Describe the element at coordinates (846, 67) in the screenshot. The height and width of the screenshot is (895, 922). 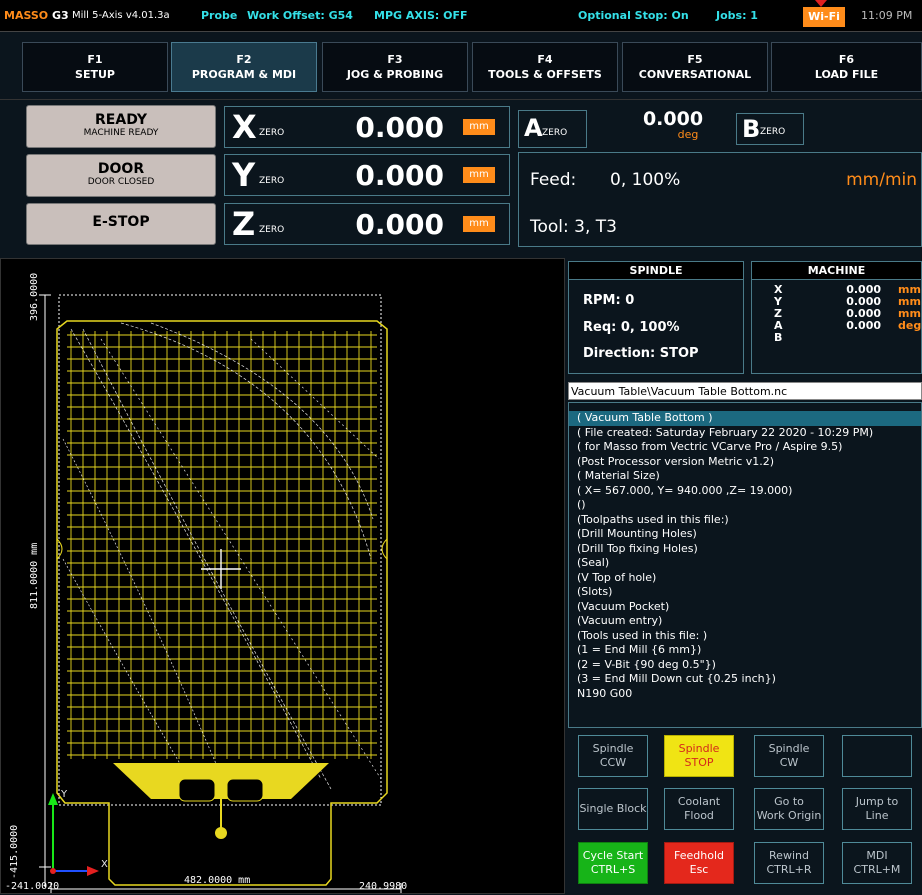
I see `tab-load-file: F6 LOAD FILE` at that location.